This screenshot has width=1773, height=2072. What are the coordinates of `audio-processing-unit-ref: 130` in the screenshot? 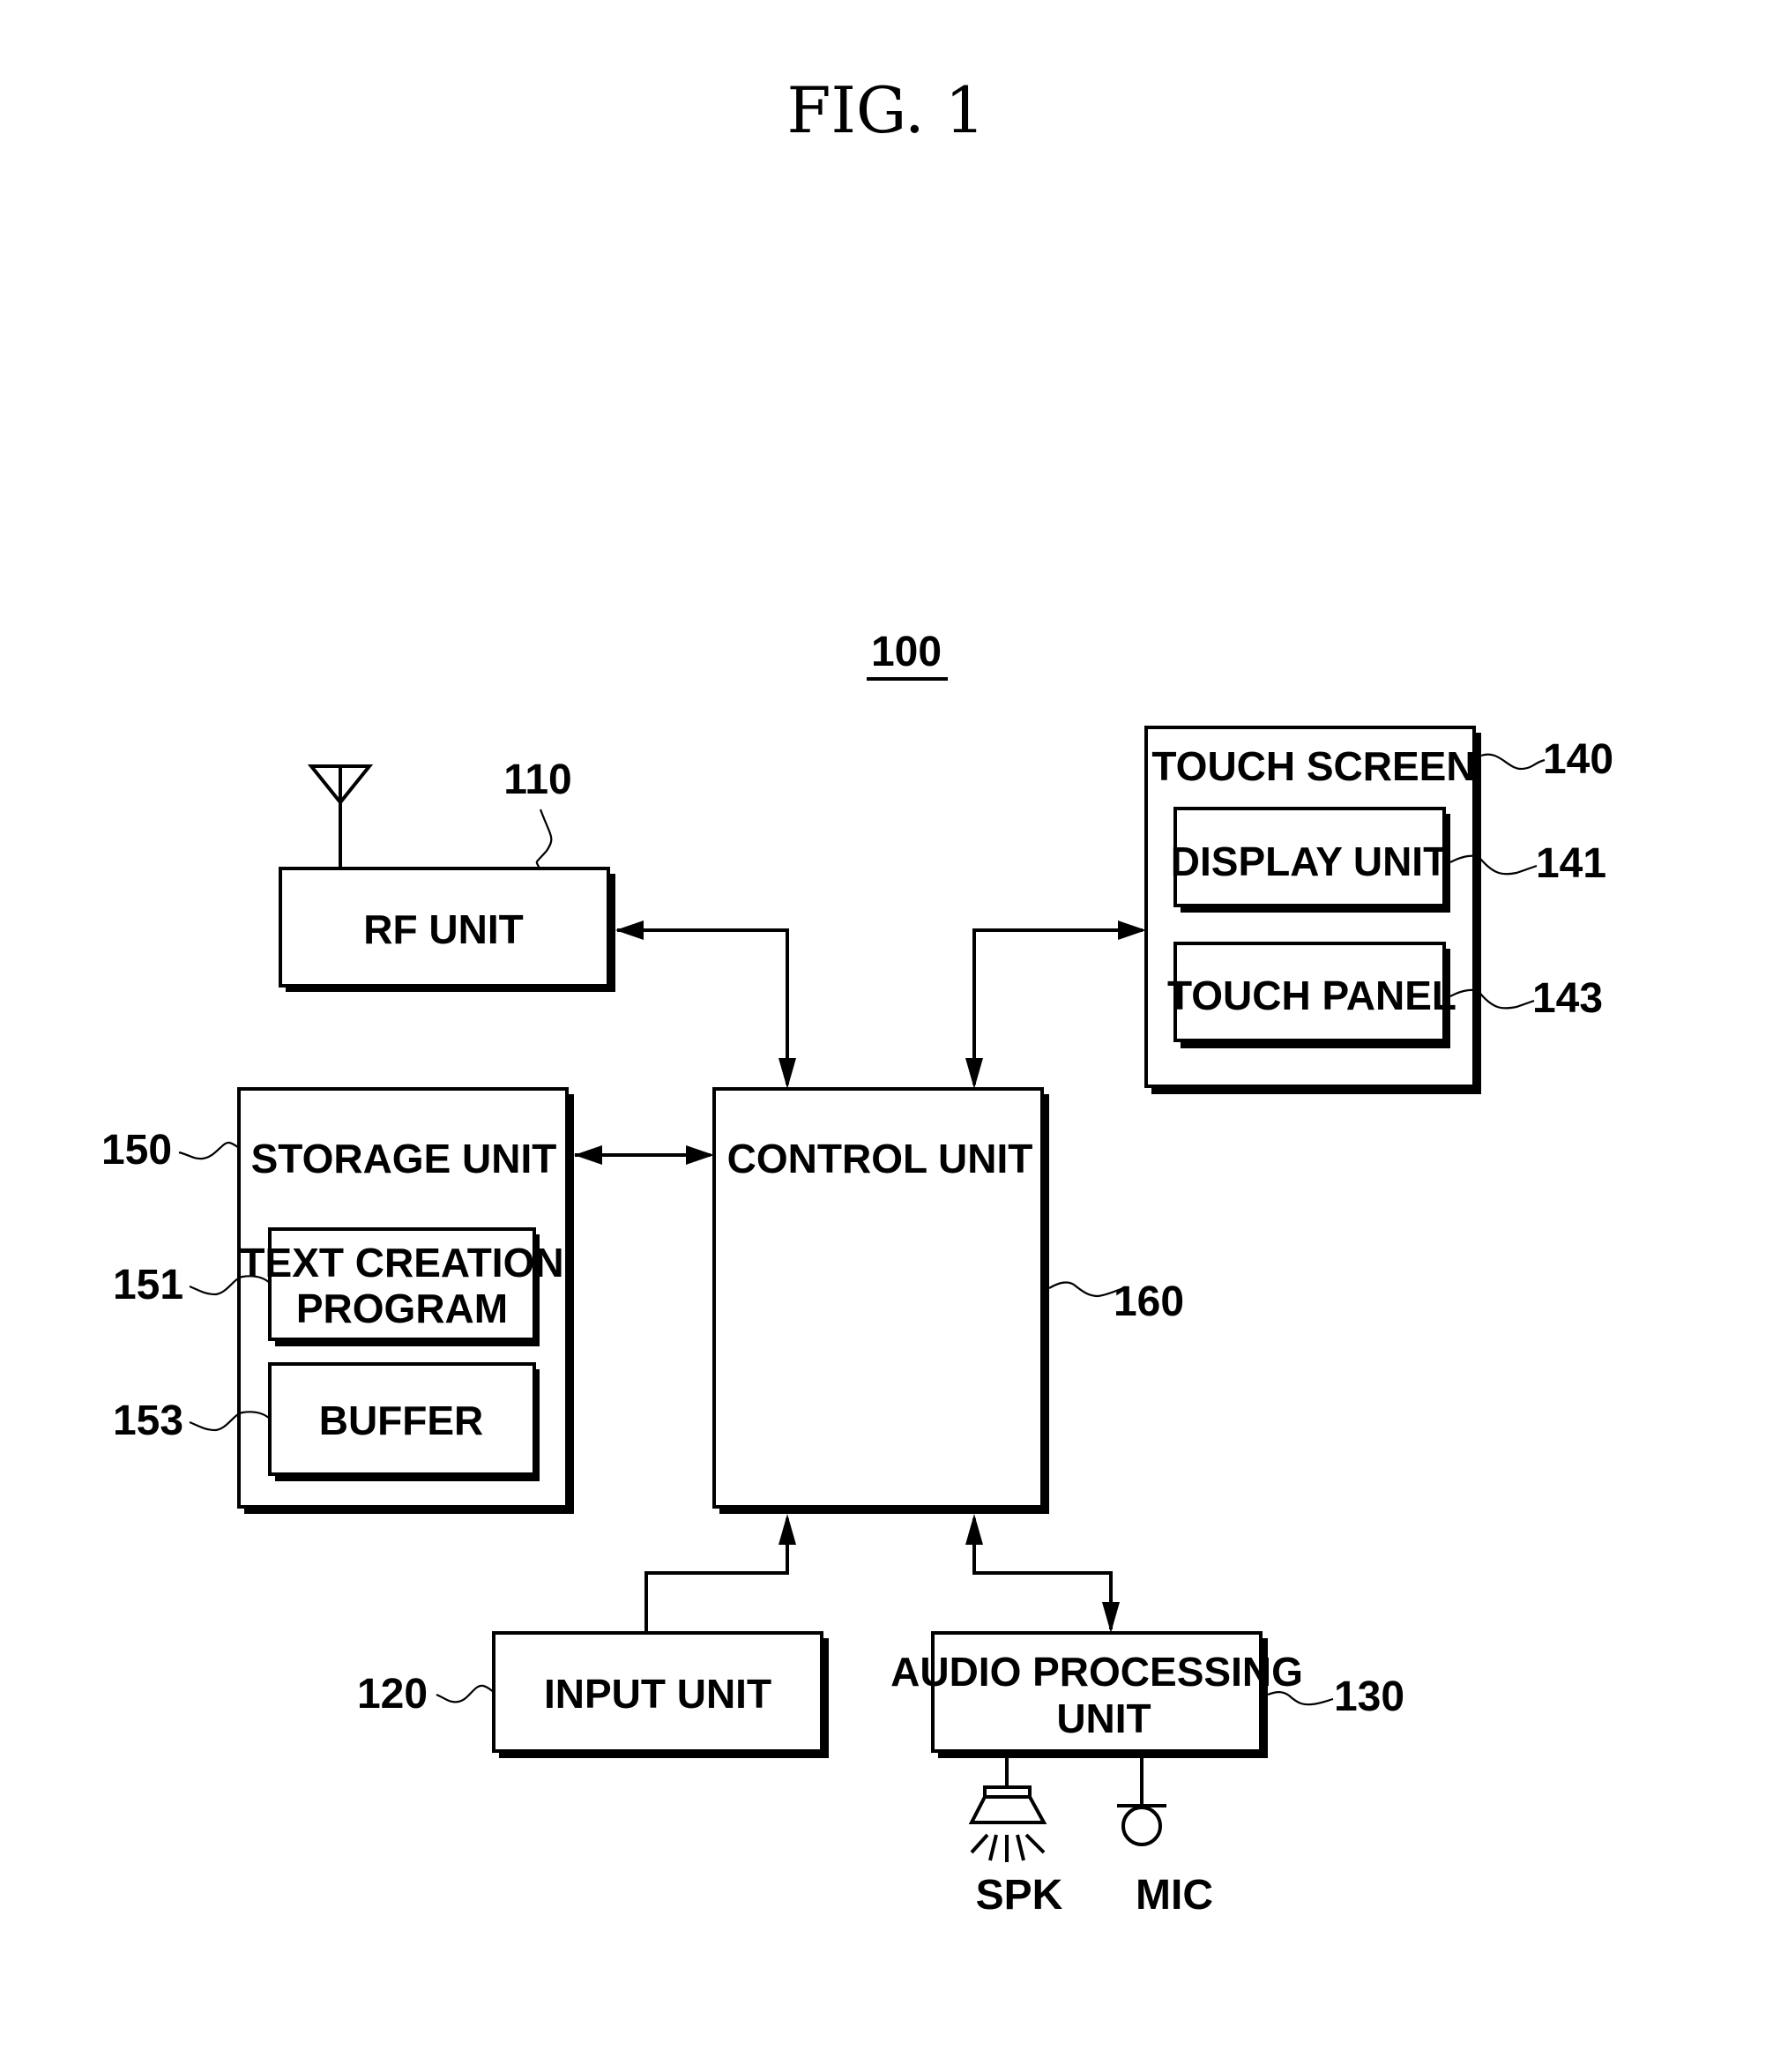 It's located at (1369, 1696).